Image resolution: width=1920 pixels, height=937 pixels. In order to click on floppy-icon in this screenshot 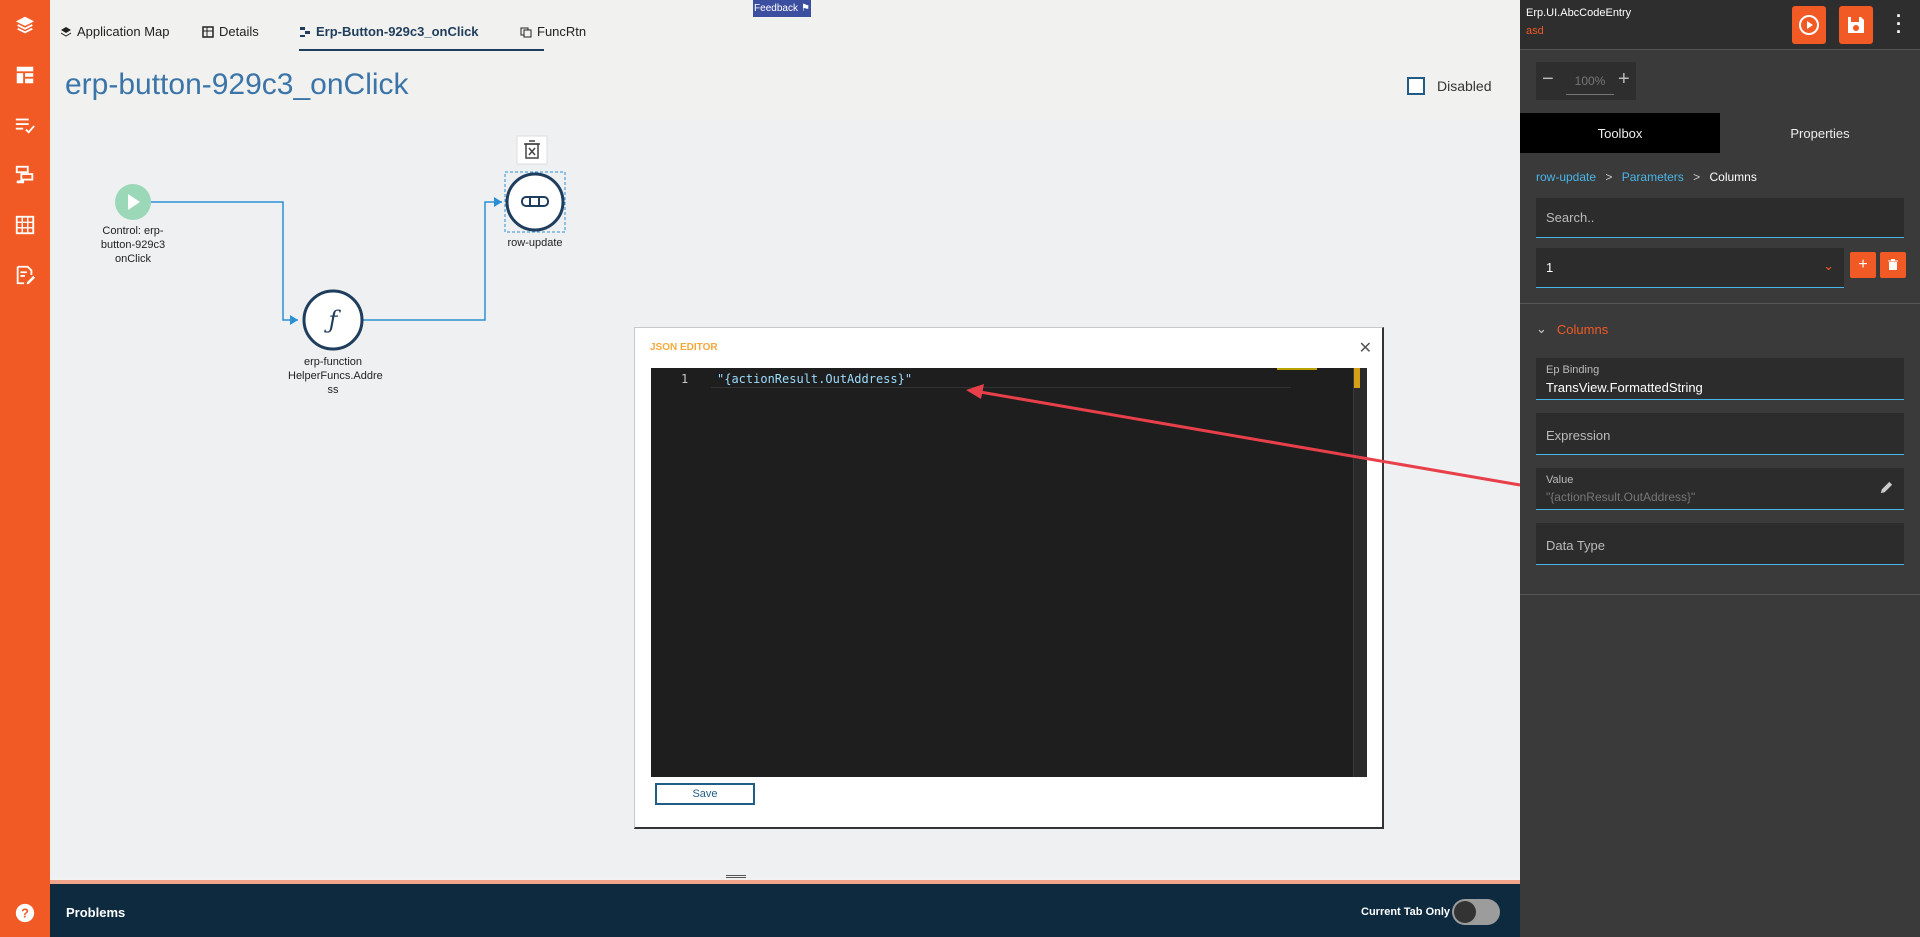, I will do `click(1856, 25)`.